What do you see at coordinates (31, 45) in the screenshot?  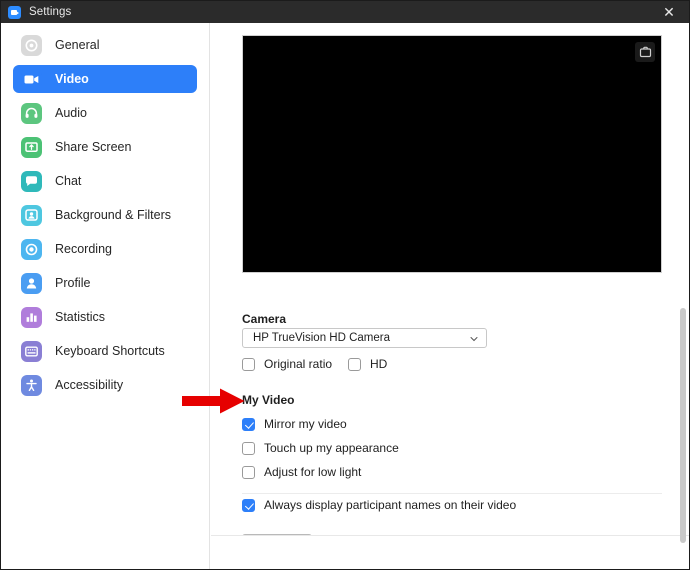 I see `gear-icon` at bounding box center [31, 45].